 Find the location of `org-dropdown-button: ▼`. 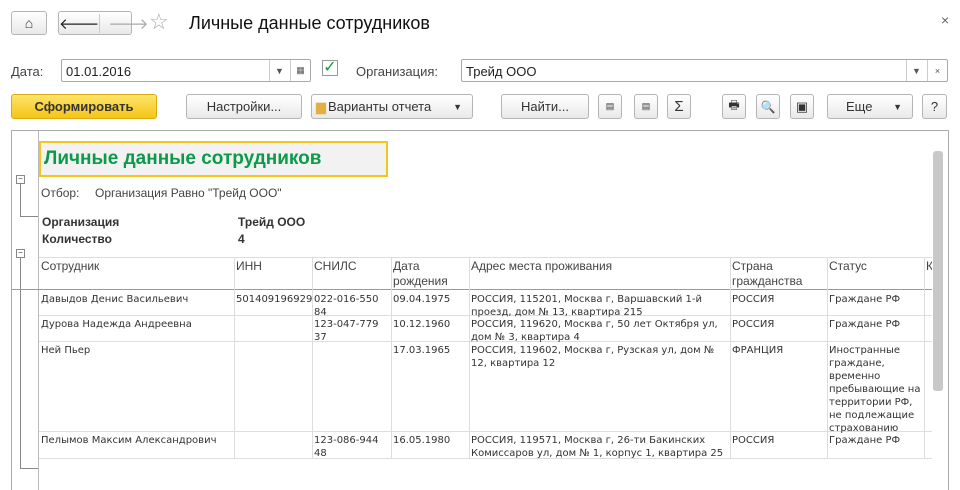

org-dropdown-button: ▼ is located at coordinates (916, 70).